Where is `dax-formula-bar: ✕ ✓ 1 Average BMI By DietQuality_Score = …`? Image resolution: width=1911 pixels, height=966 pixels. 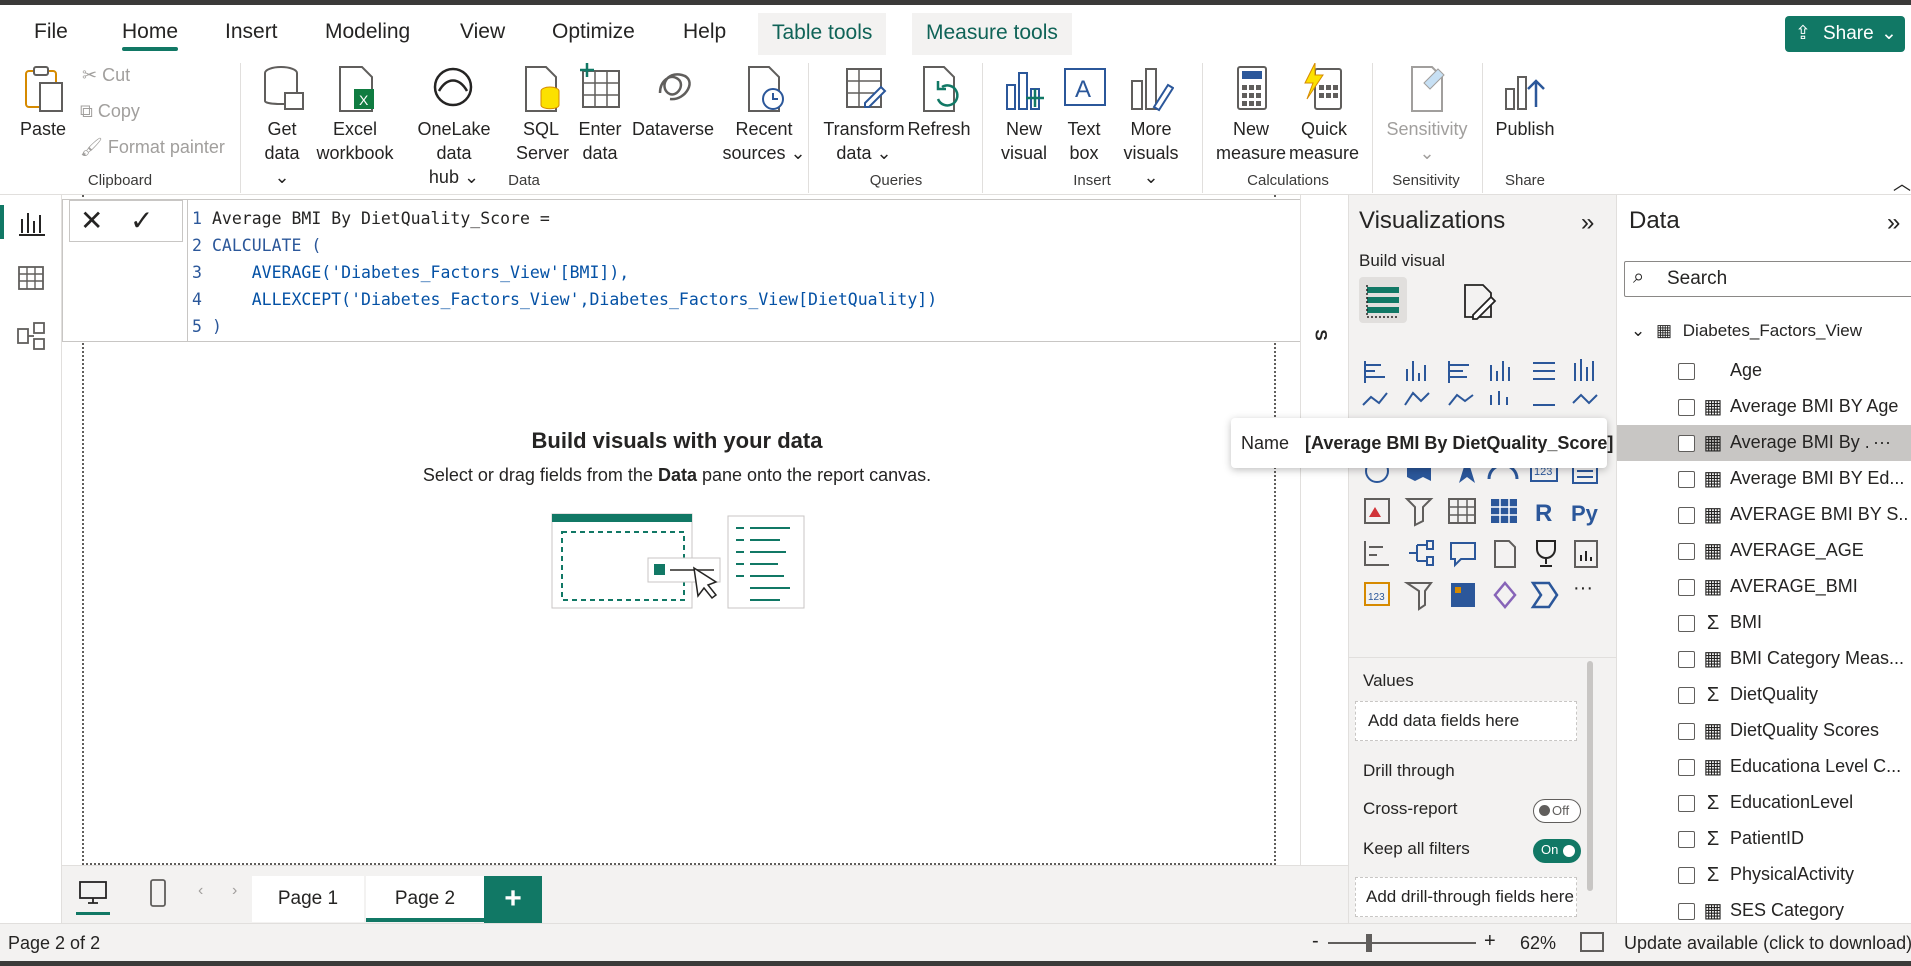
dax-formula-bar: ✕ ✓ 1 Average BMI By DietQuality_Score = … is located at coordinates (702, 270).